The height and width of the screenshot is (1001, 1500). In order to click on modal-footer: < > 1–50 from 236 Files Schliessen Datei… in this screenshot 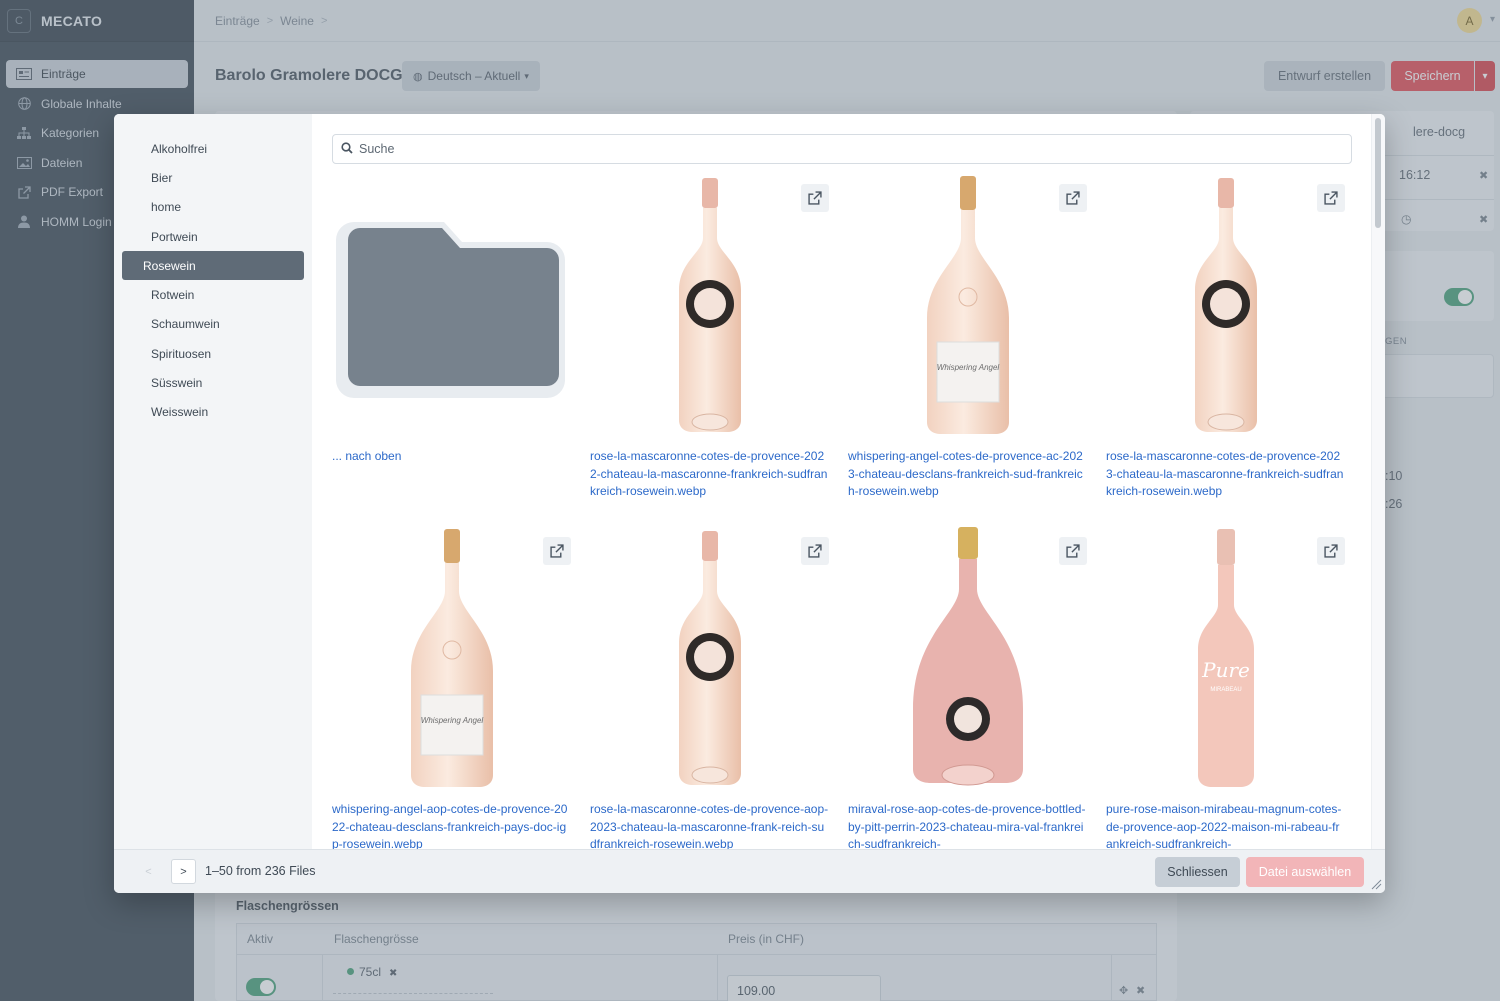, I will do `click(749, 871)`.